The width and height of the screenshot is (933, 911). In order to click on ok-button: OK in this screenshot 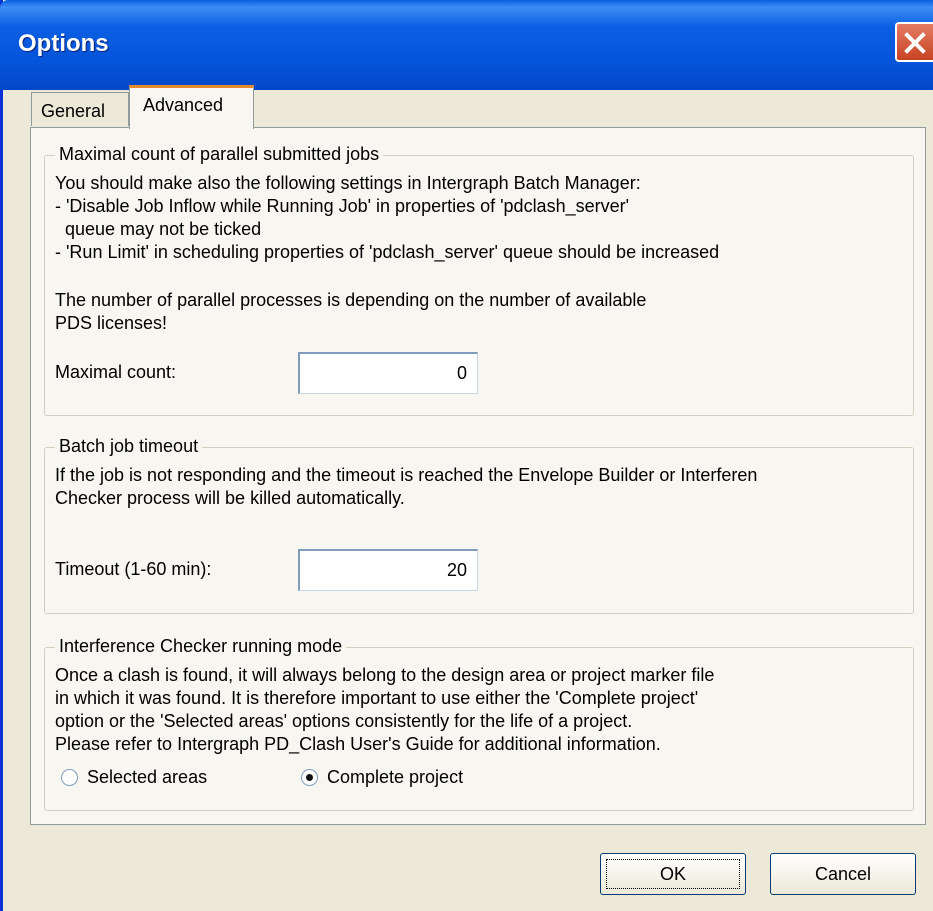, I will do `click(673, 874)`.